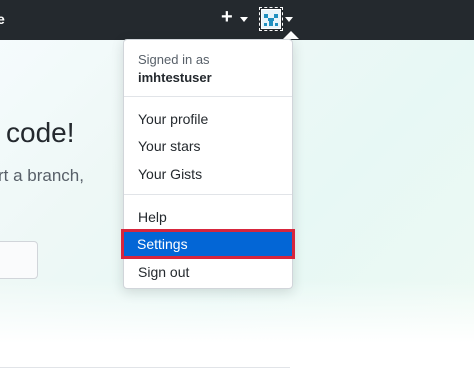 This screenshot has height=379, width=474. I want to click on user-menu-button, so click(277, 19).